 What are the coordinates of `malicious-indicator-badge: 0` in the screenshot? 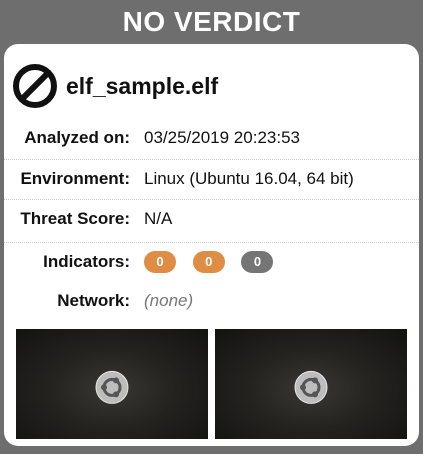 It's located at (160, 262).